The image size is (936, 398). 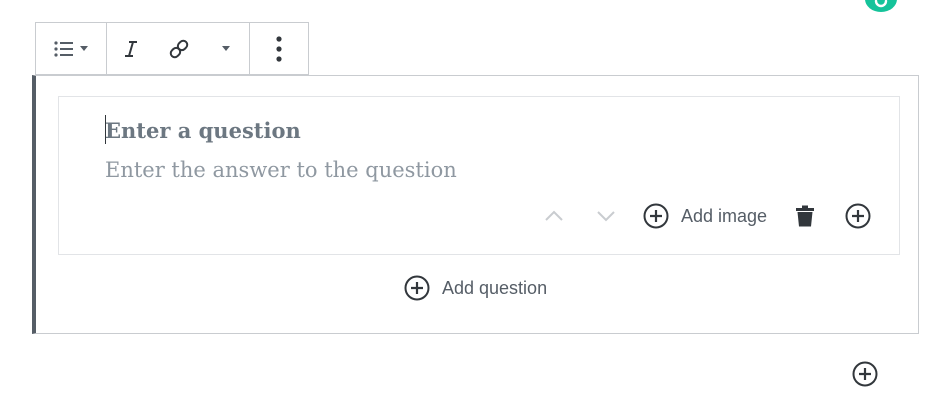 I want to click on more-options-button, so click(x=279, y=48).